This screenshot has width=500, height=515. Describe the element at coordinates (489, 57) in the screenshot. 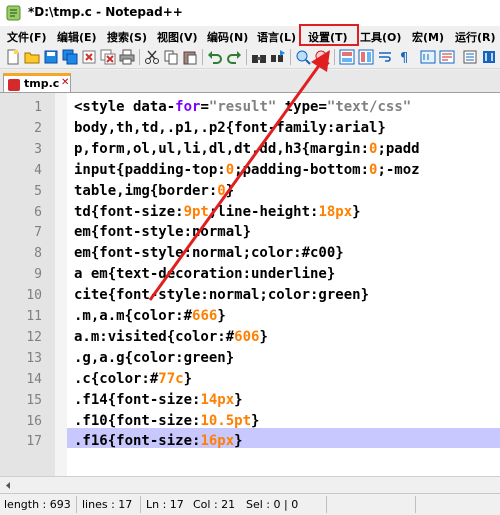

I see `function-list-icon` at that location.